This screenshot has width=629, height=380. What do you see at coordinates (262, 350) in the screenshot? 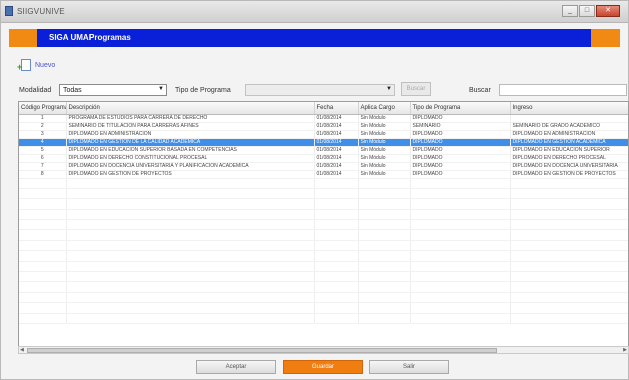
I see `scrollbar-thumb` at bounding box center [262, 350].